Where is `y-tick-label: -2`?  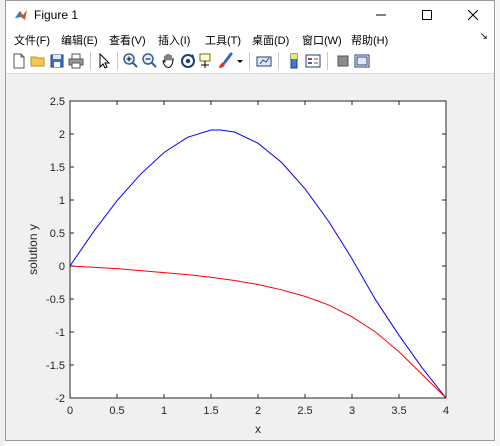
y-tick-label: -2 is located at coordinates (60, 399).